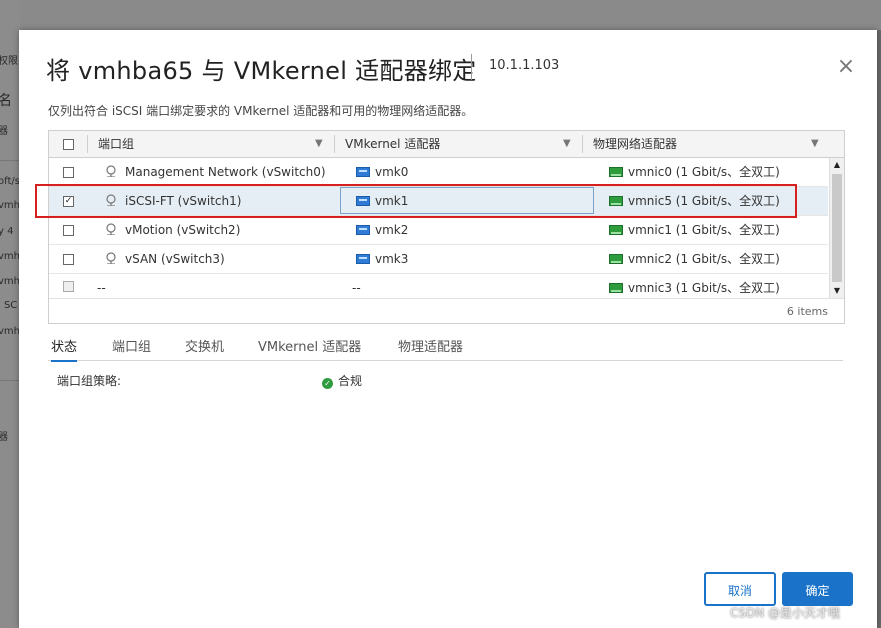 The width and height of the screenshot is (881, 628). What do you see at coordinates (704, 259) in the screenshot?
I see `physical-nic-name: vmnic2 (1 Gbit/s、全双工)` at bounding box center [704, 259].